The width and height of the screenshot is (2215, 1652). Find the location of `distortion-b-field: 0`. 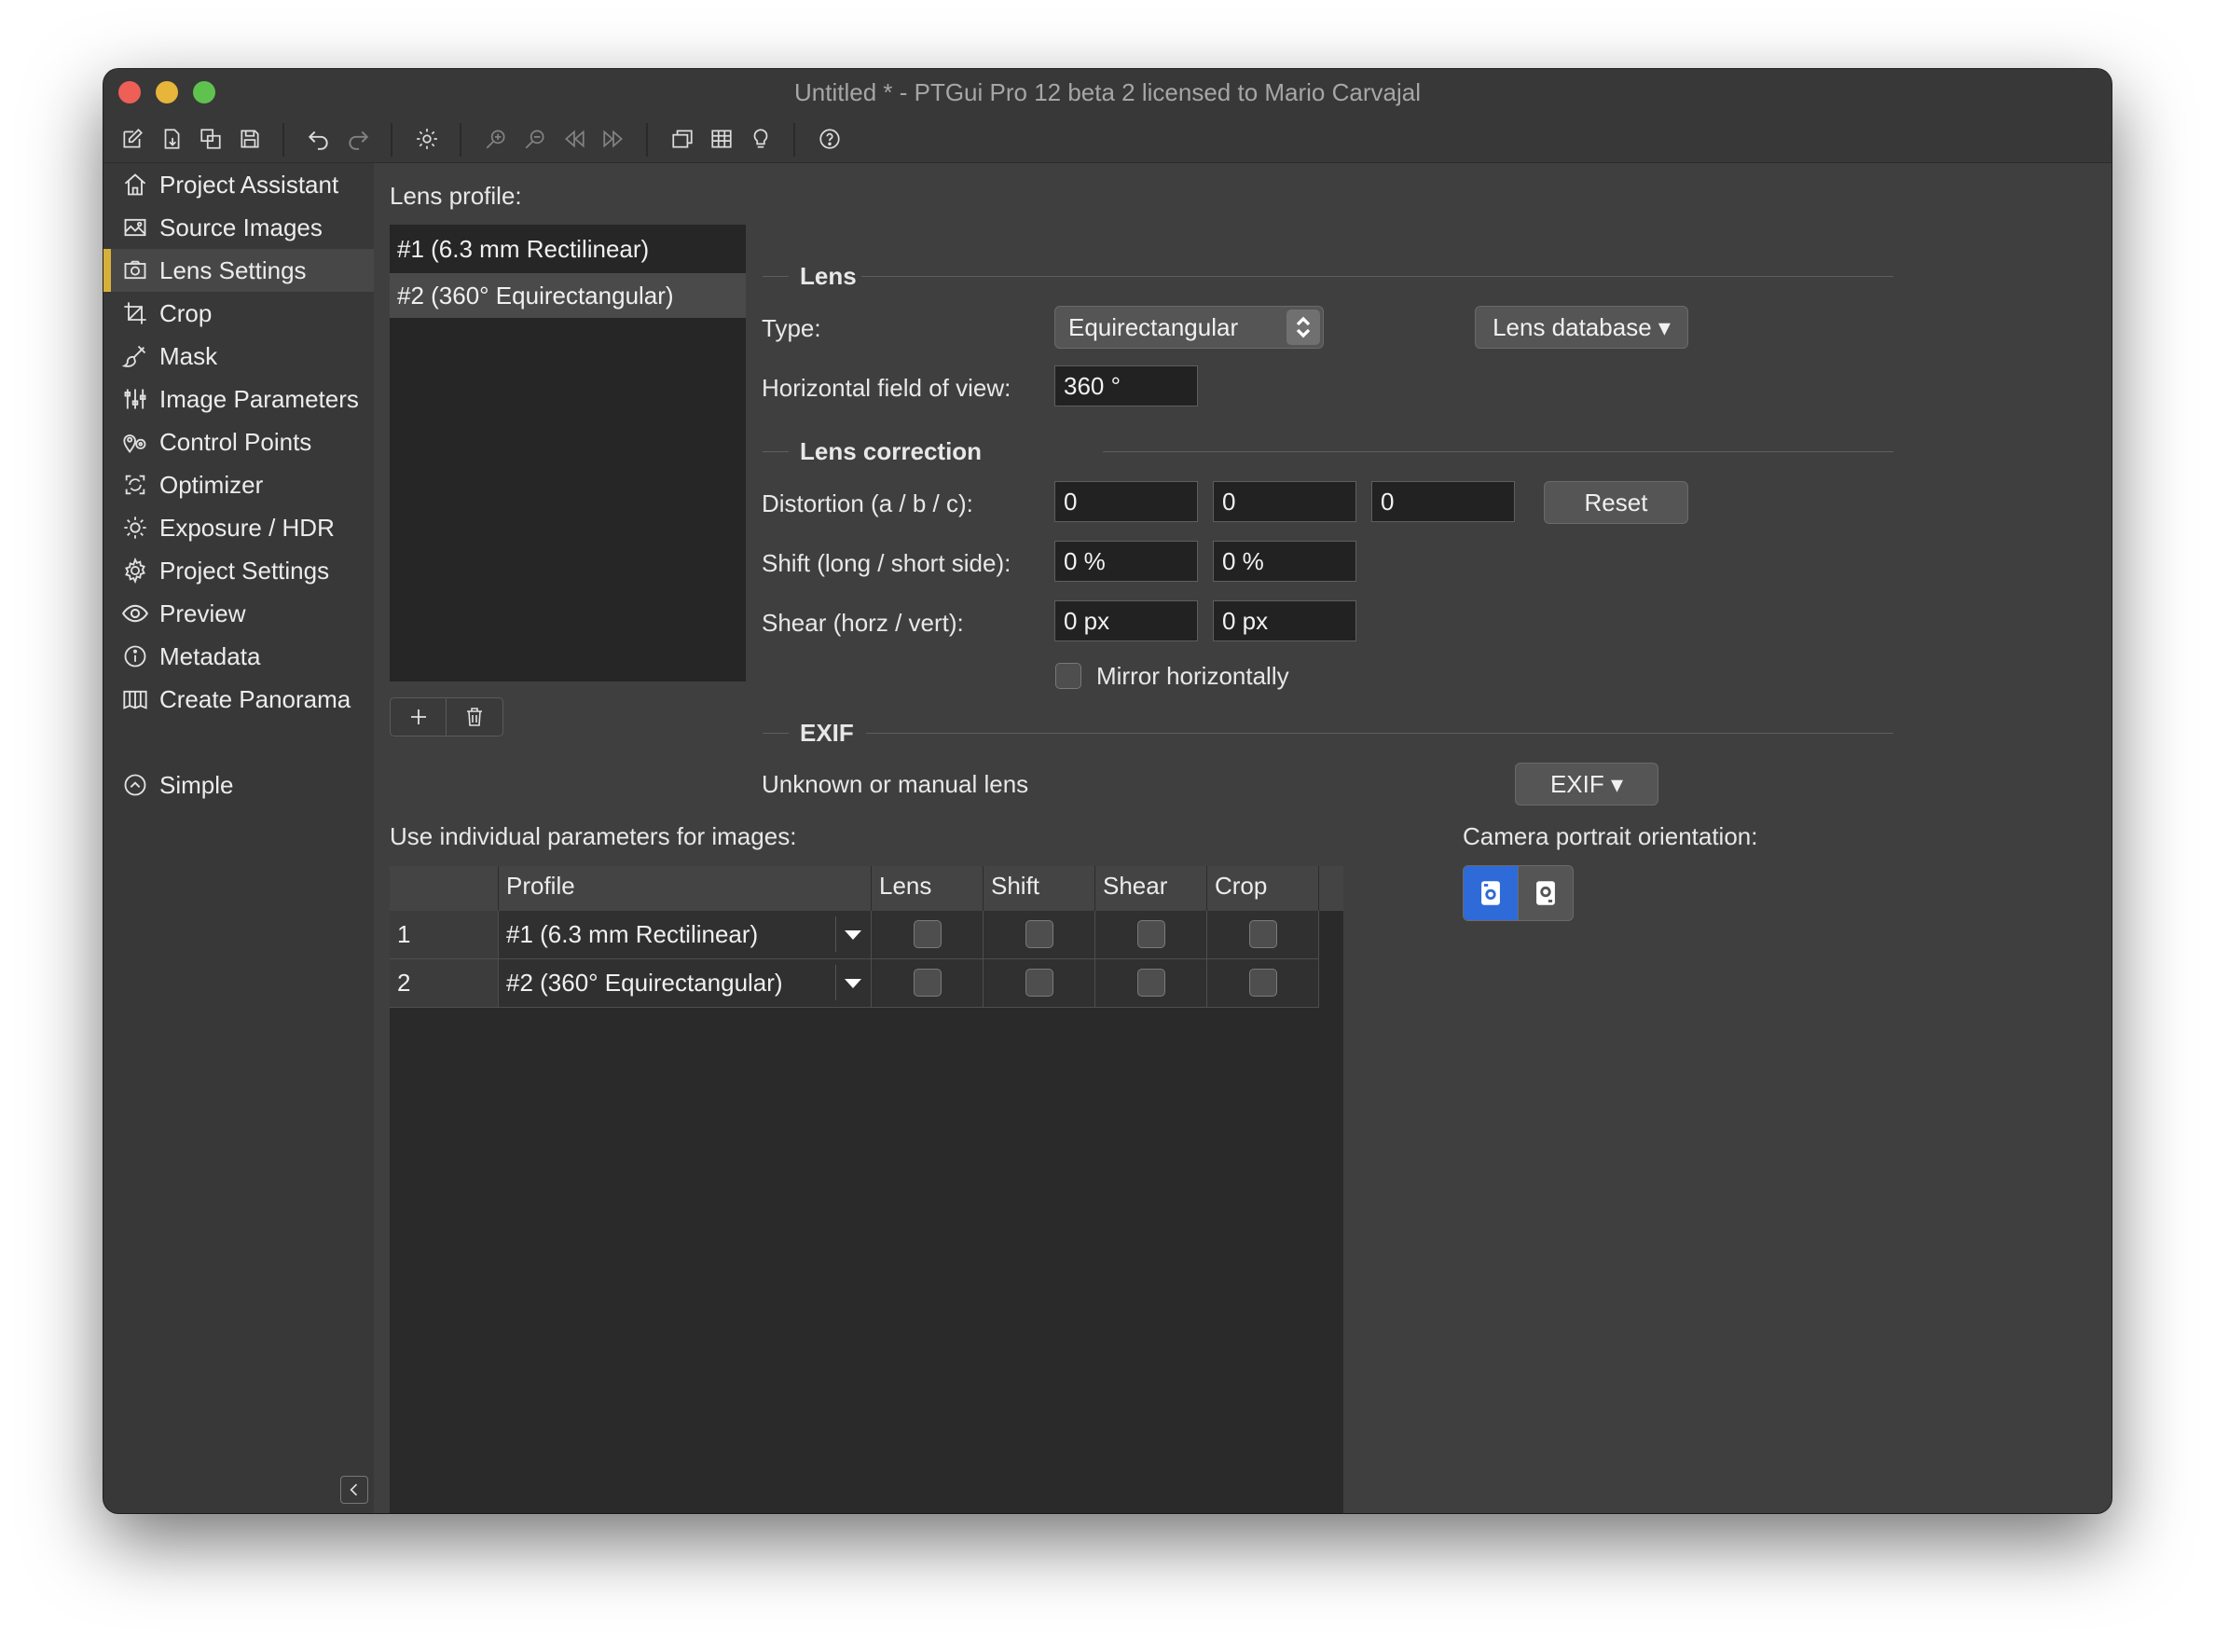

distortion-b-field: 0 is located at coordinates (1284, 501).